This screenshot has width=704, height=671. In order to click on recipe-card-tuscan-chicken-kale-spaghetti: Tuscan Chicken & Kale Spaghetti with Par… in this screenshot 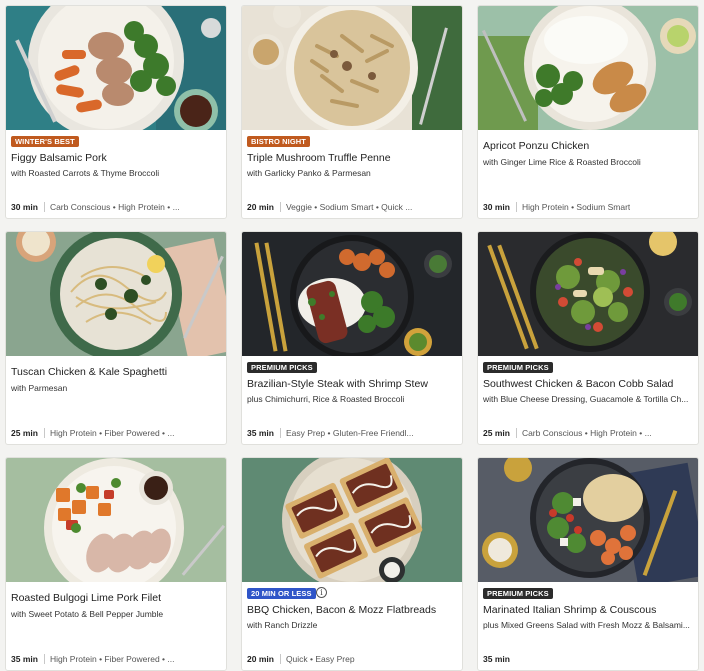, I will do `click(116, 338)`.